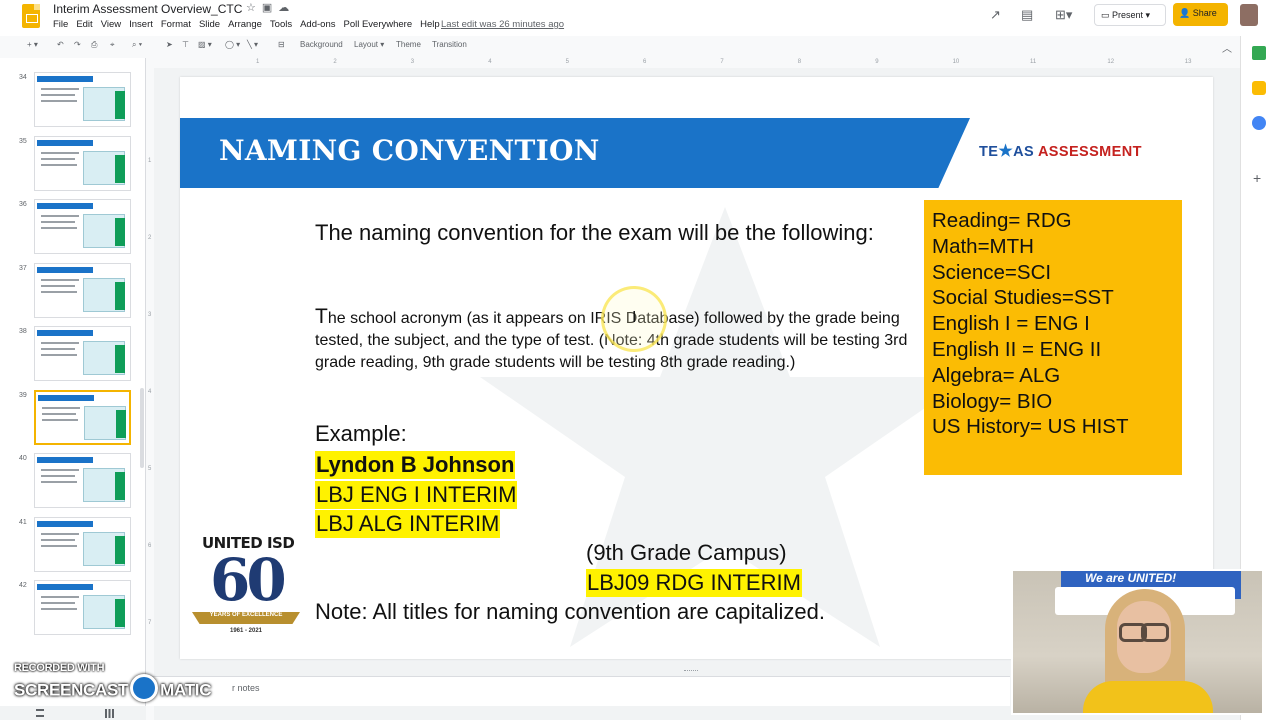 The width and height of the screenshot is (1280, 720). What do you see at coordinates (1259, 53) in the screenshot?
I see `sheets-icon` at bounding box center [1259, 53].